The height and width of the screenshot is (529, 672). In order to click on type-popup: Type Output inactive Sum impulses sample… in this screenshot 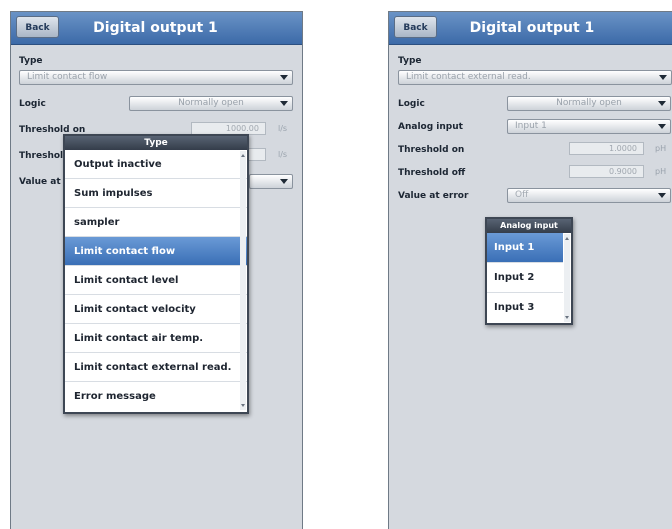, I will do `click(156, 274)`.